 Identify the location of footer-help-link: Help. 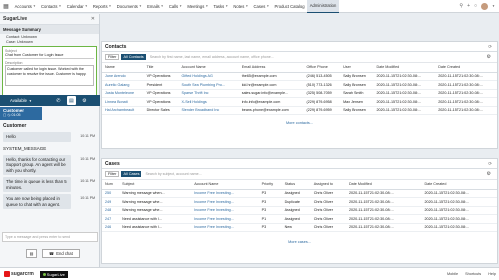
(492, 274).